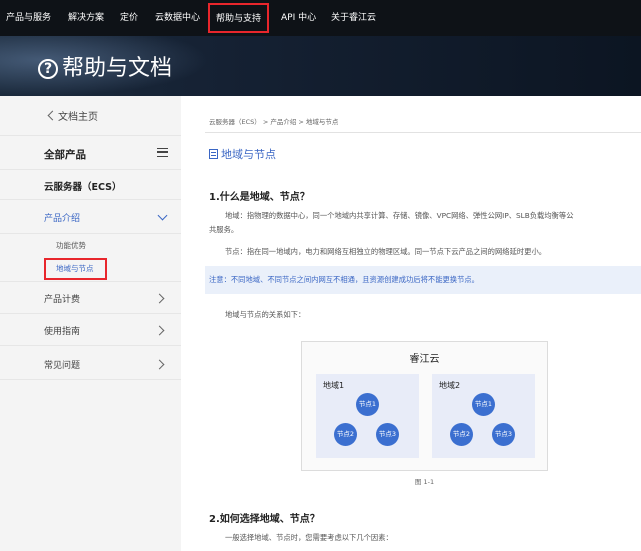 Image resolution: width=641 pixels, height=551 pixels. I want to click on nav-item-datacenter: 云数据中心, so click(177, 18).